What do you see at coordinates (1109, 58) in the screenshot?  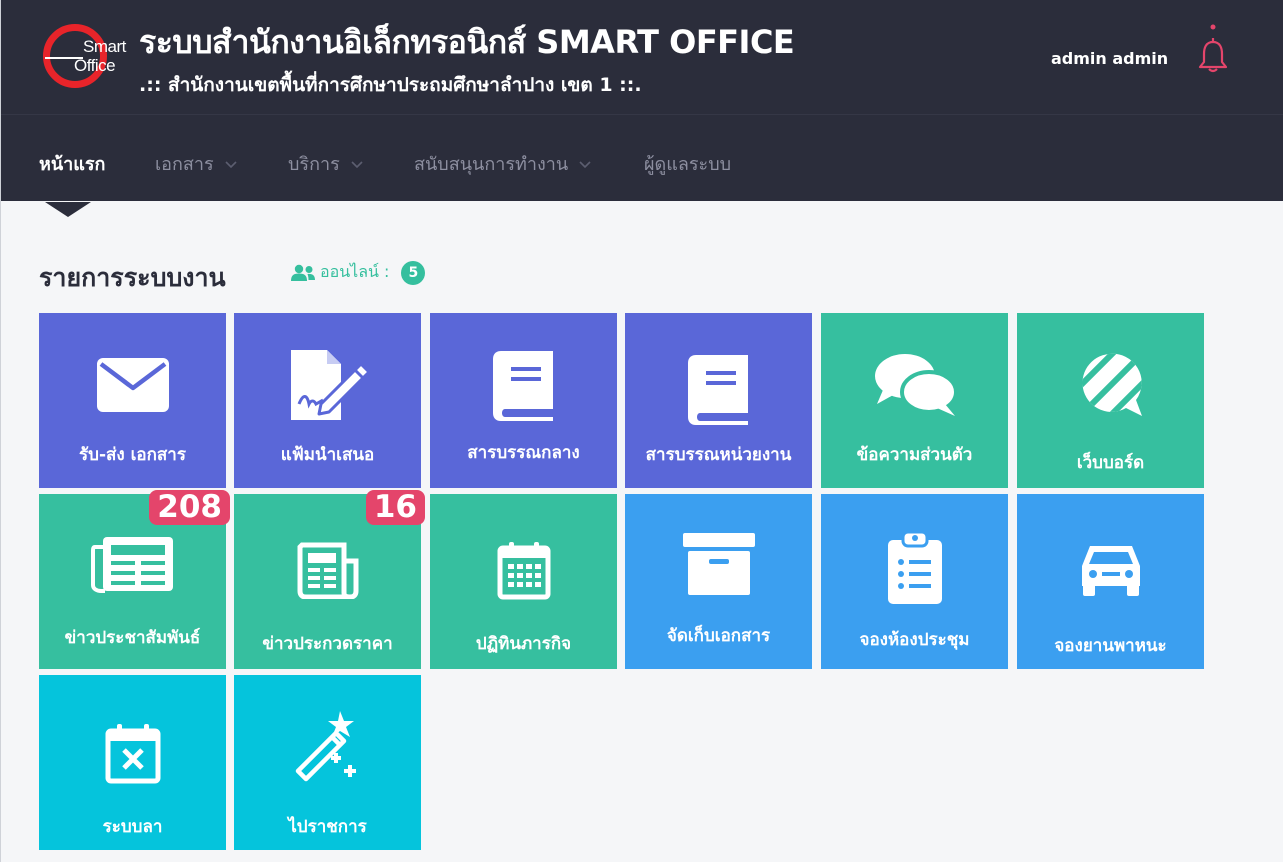 I see `user-menu: admin admin` at bounding box center [1109, 58].